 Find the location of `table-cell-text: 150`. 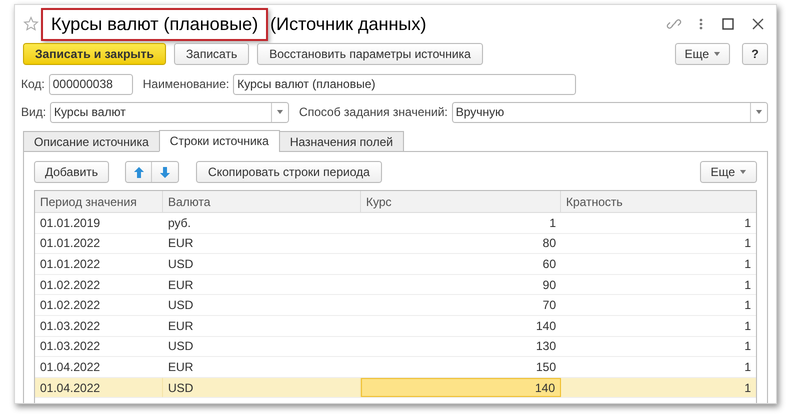

table-cell-text: 150 is located at coordinates (545, 367).